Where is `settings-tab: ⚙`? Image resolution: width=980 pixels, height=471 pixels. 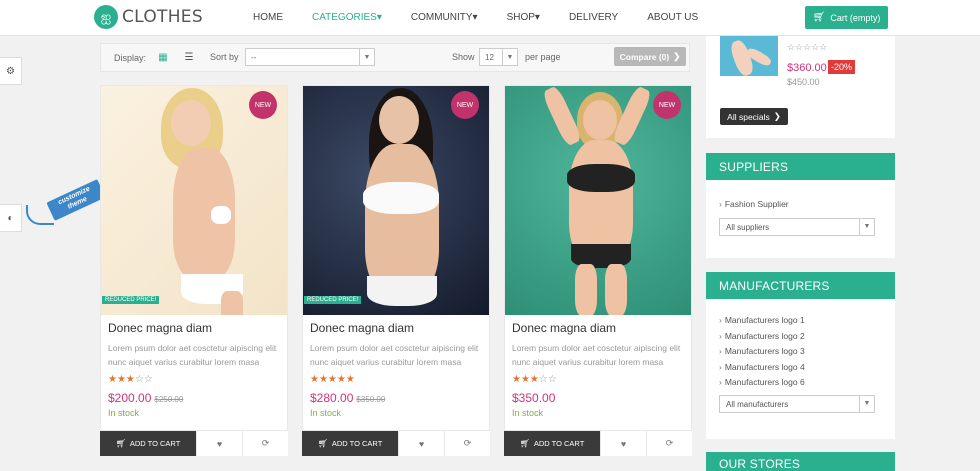 settings-tab: ⚙ is located at coordinates (11, 71).